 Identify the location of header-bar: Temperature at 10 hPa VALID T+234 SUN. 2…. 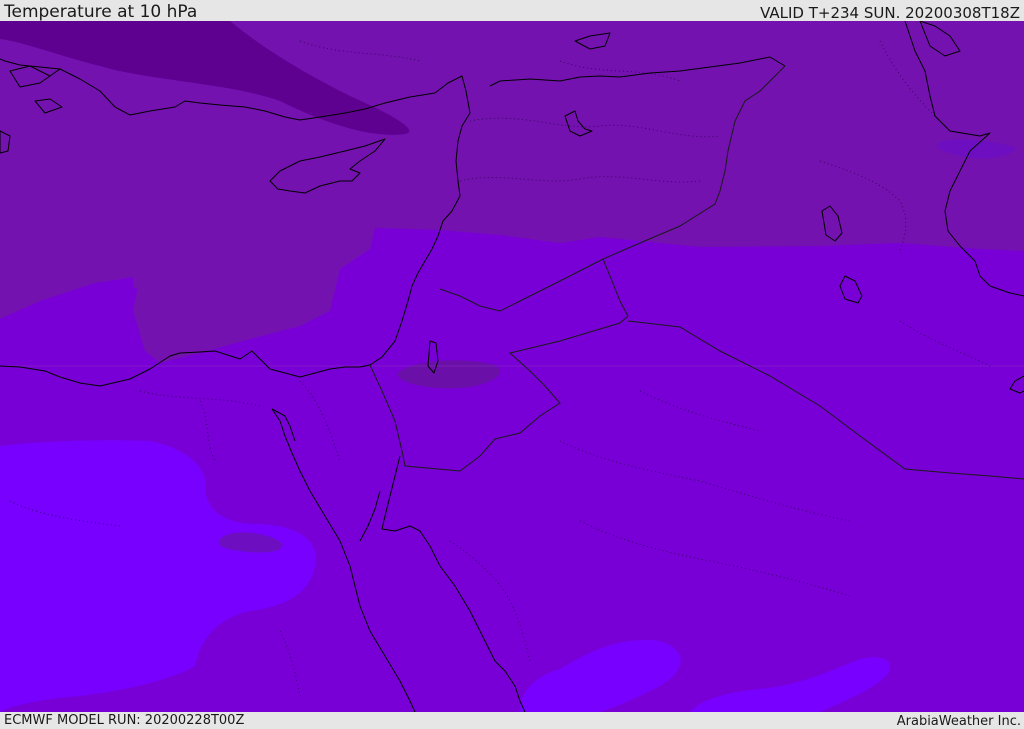
(512, 11).